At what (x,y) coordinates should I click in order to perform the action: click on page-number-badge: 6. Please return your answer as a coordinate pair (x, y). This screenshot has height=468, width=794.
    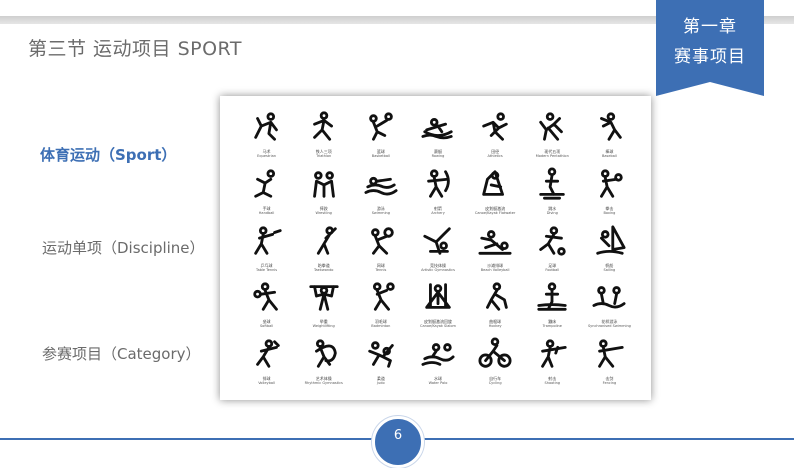
    Looking at the image, I should click on (398, 442).